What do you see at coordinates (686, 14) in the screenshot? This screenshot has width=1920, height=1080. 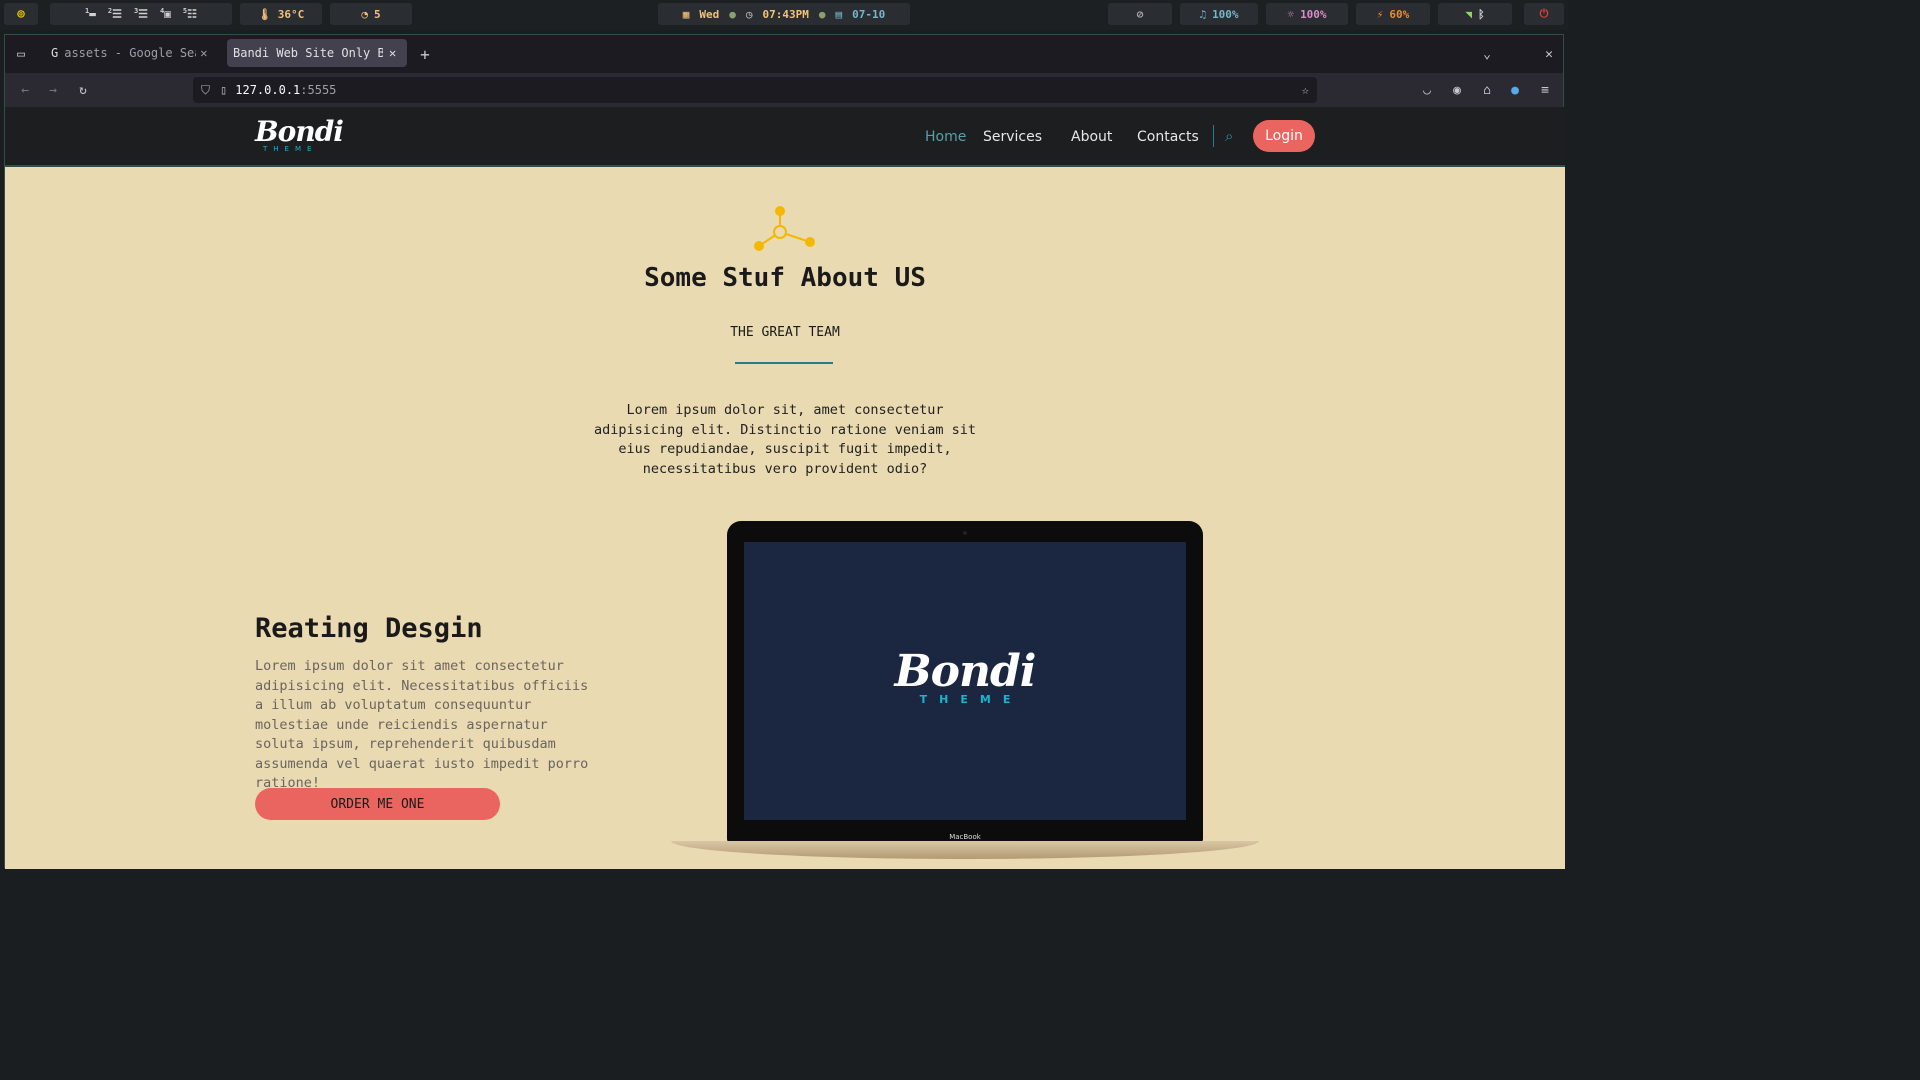 I see `calendar-icon: ▦` at bounding box center [686, 14].